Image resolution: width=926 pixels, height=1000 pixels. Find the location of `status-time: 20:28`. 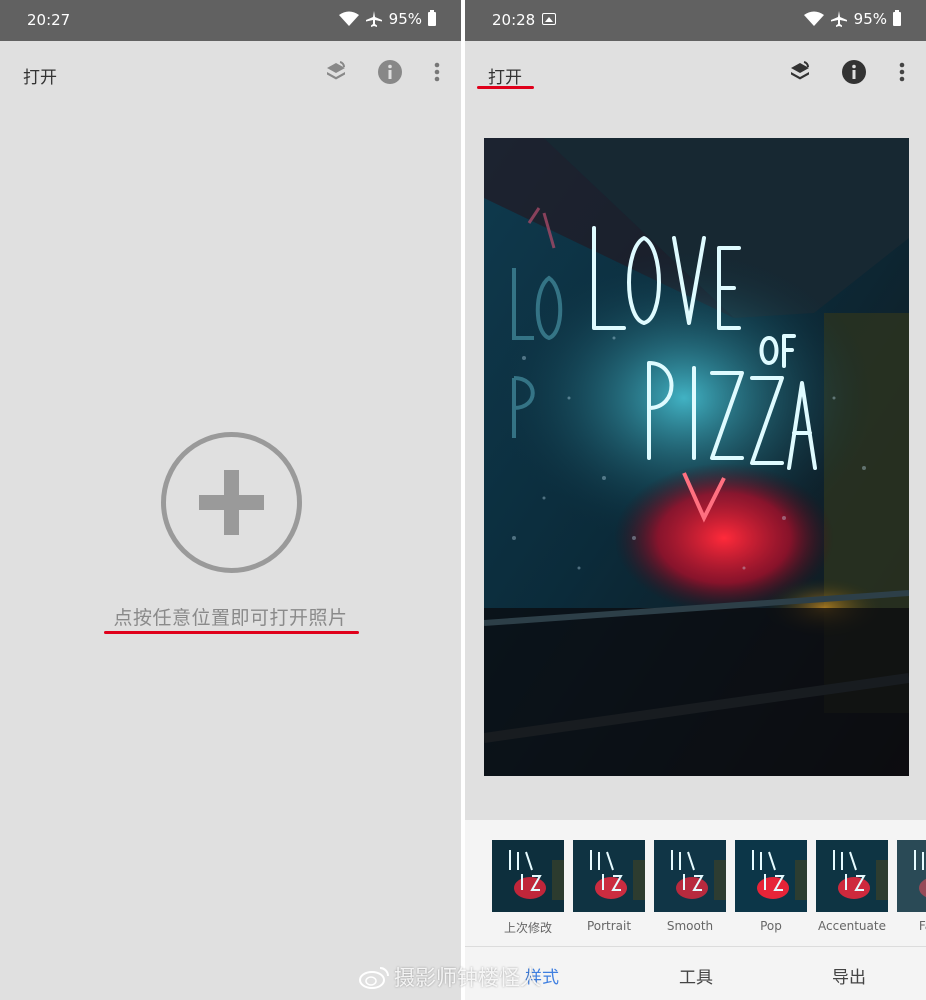

status-time: 20:28 is located at coordinates (514, 20).